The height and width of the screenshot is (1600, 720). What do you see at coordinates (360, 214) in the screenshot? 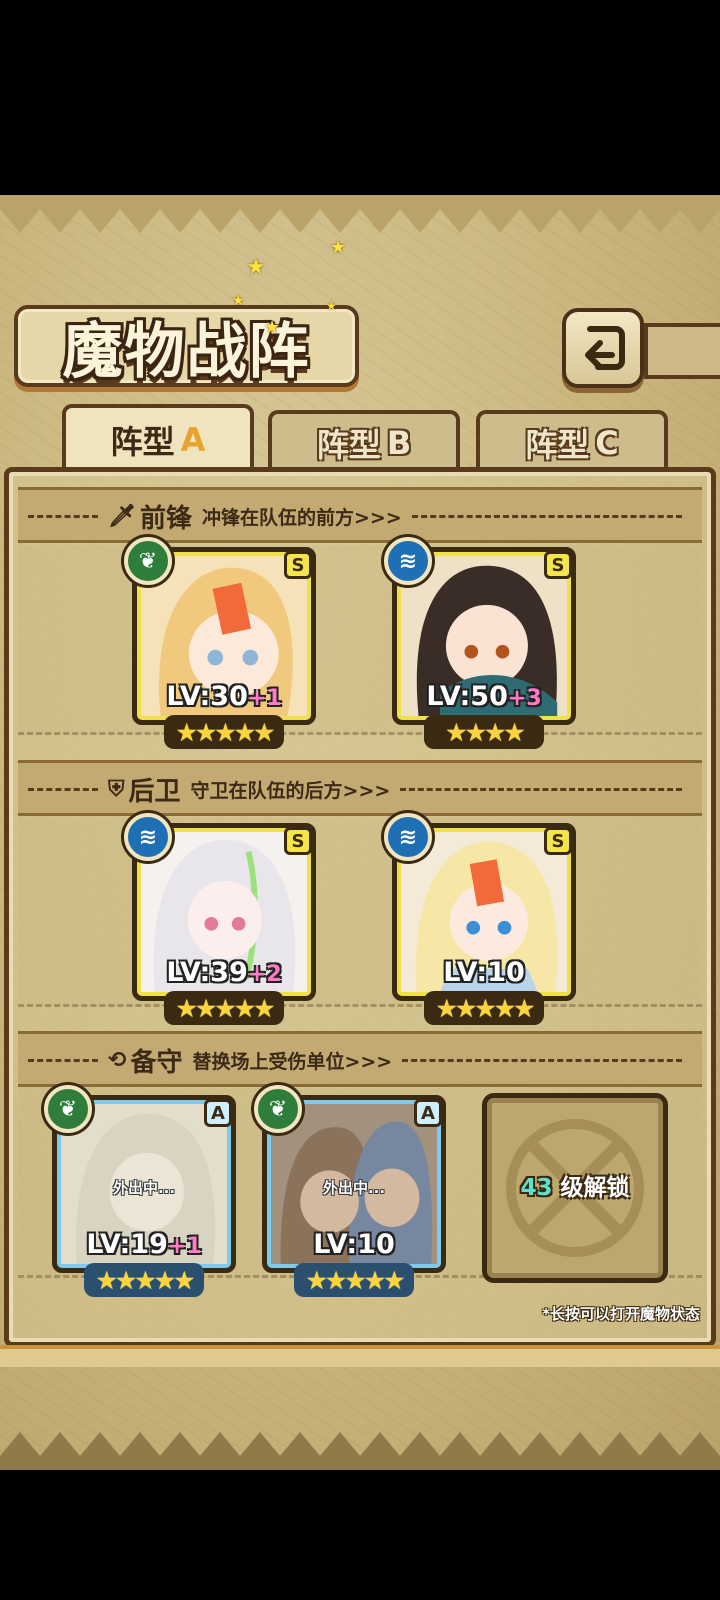
I see `top-jagged-edge` at bounding box center [360, 214].